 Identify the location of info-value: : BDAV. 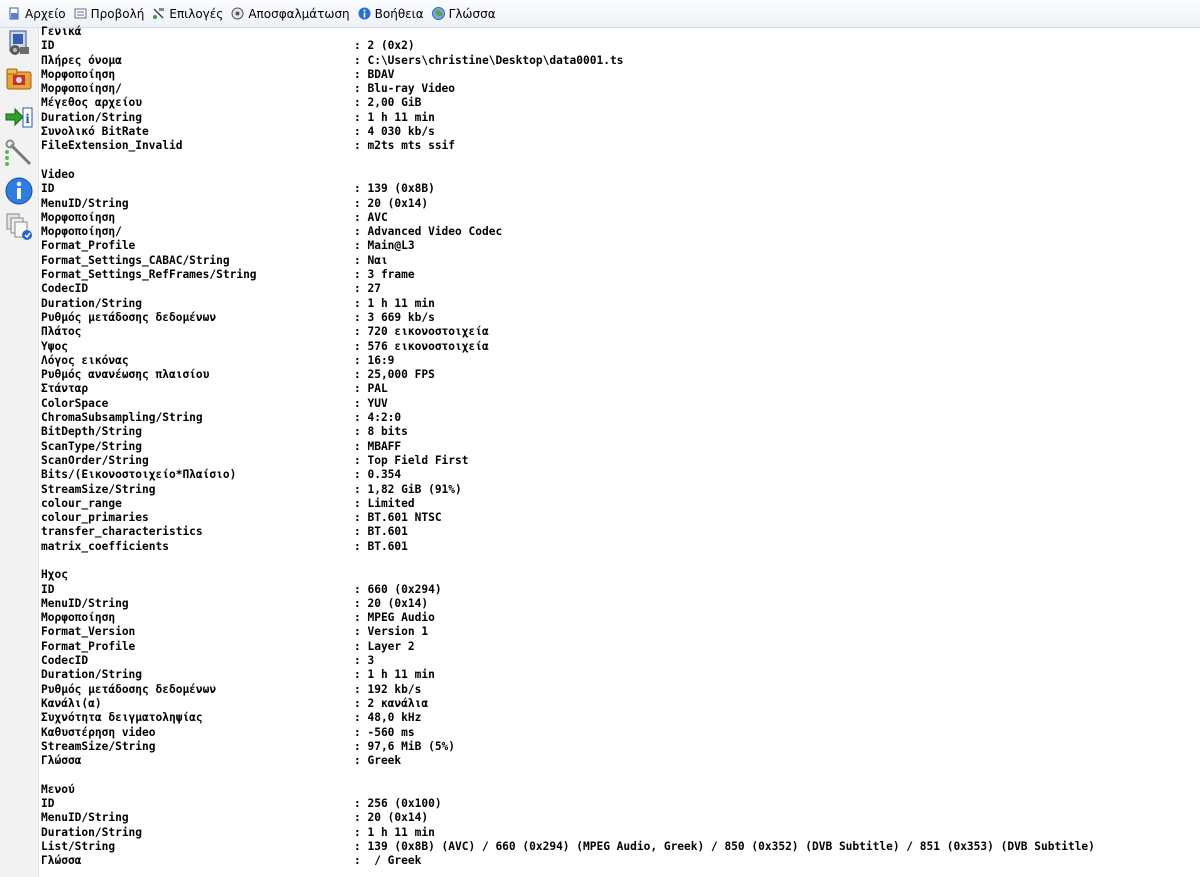
(374, 74).